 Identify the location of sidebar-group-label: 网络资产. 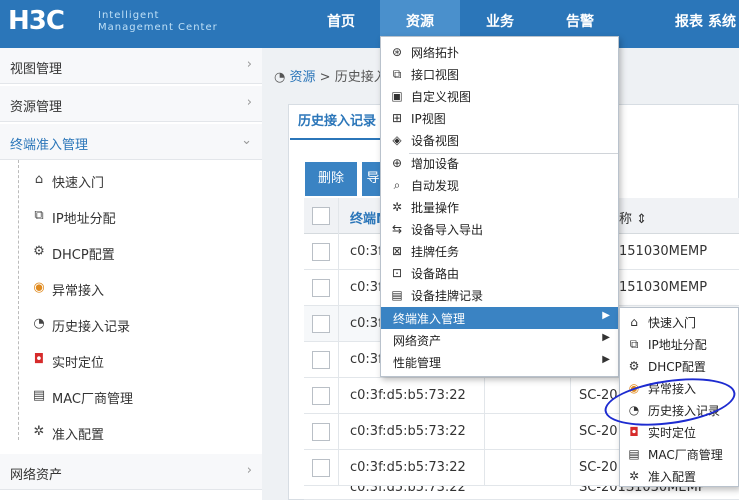
(36, 475).